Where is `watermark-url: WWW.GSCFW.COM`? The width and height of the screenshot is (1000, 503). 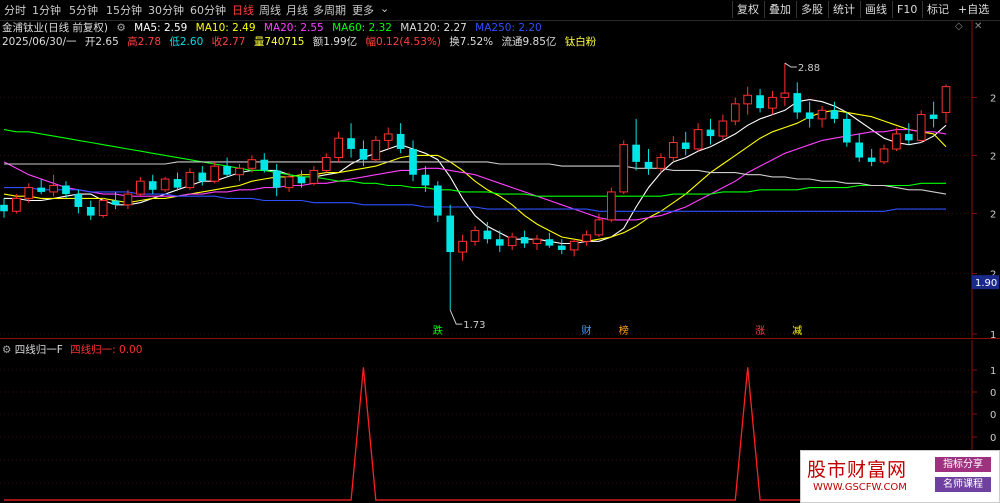 watermark-url: WWW.GSCFW.COM is located at coordinates (860, 487).